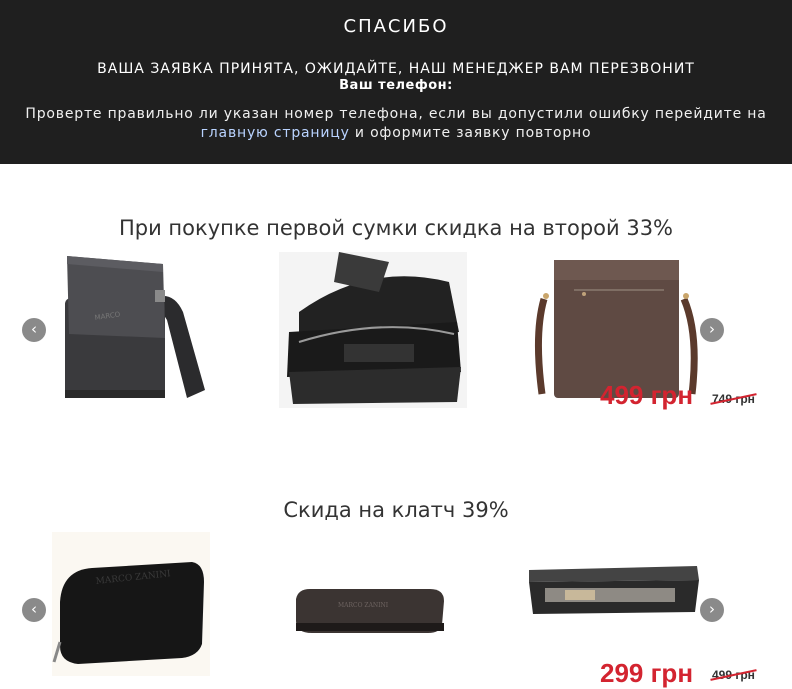 The height and width of the screenshot is (689, 792). What do you see at coordinates (396, 85) in the screenshot?
I see `phone-label: Ваш телефон:` at bounding box center [396, 85].